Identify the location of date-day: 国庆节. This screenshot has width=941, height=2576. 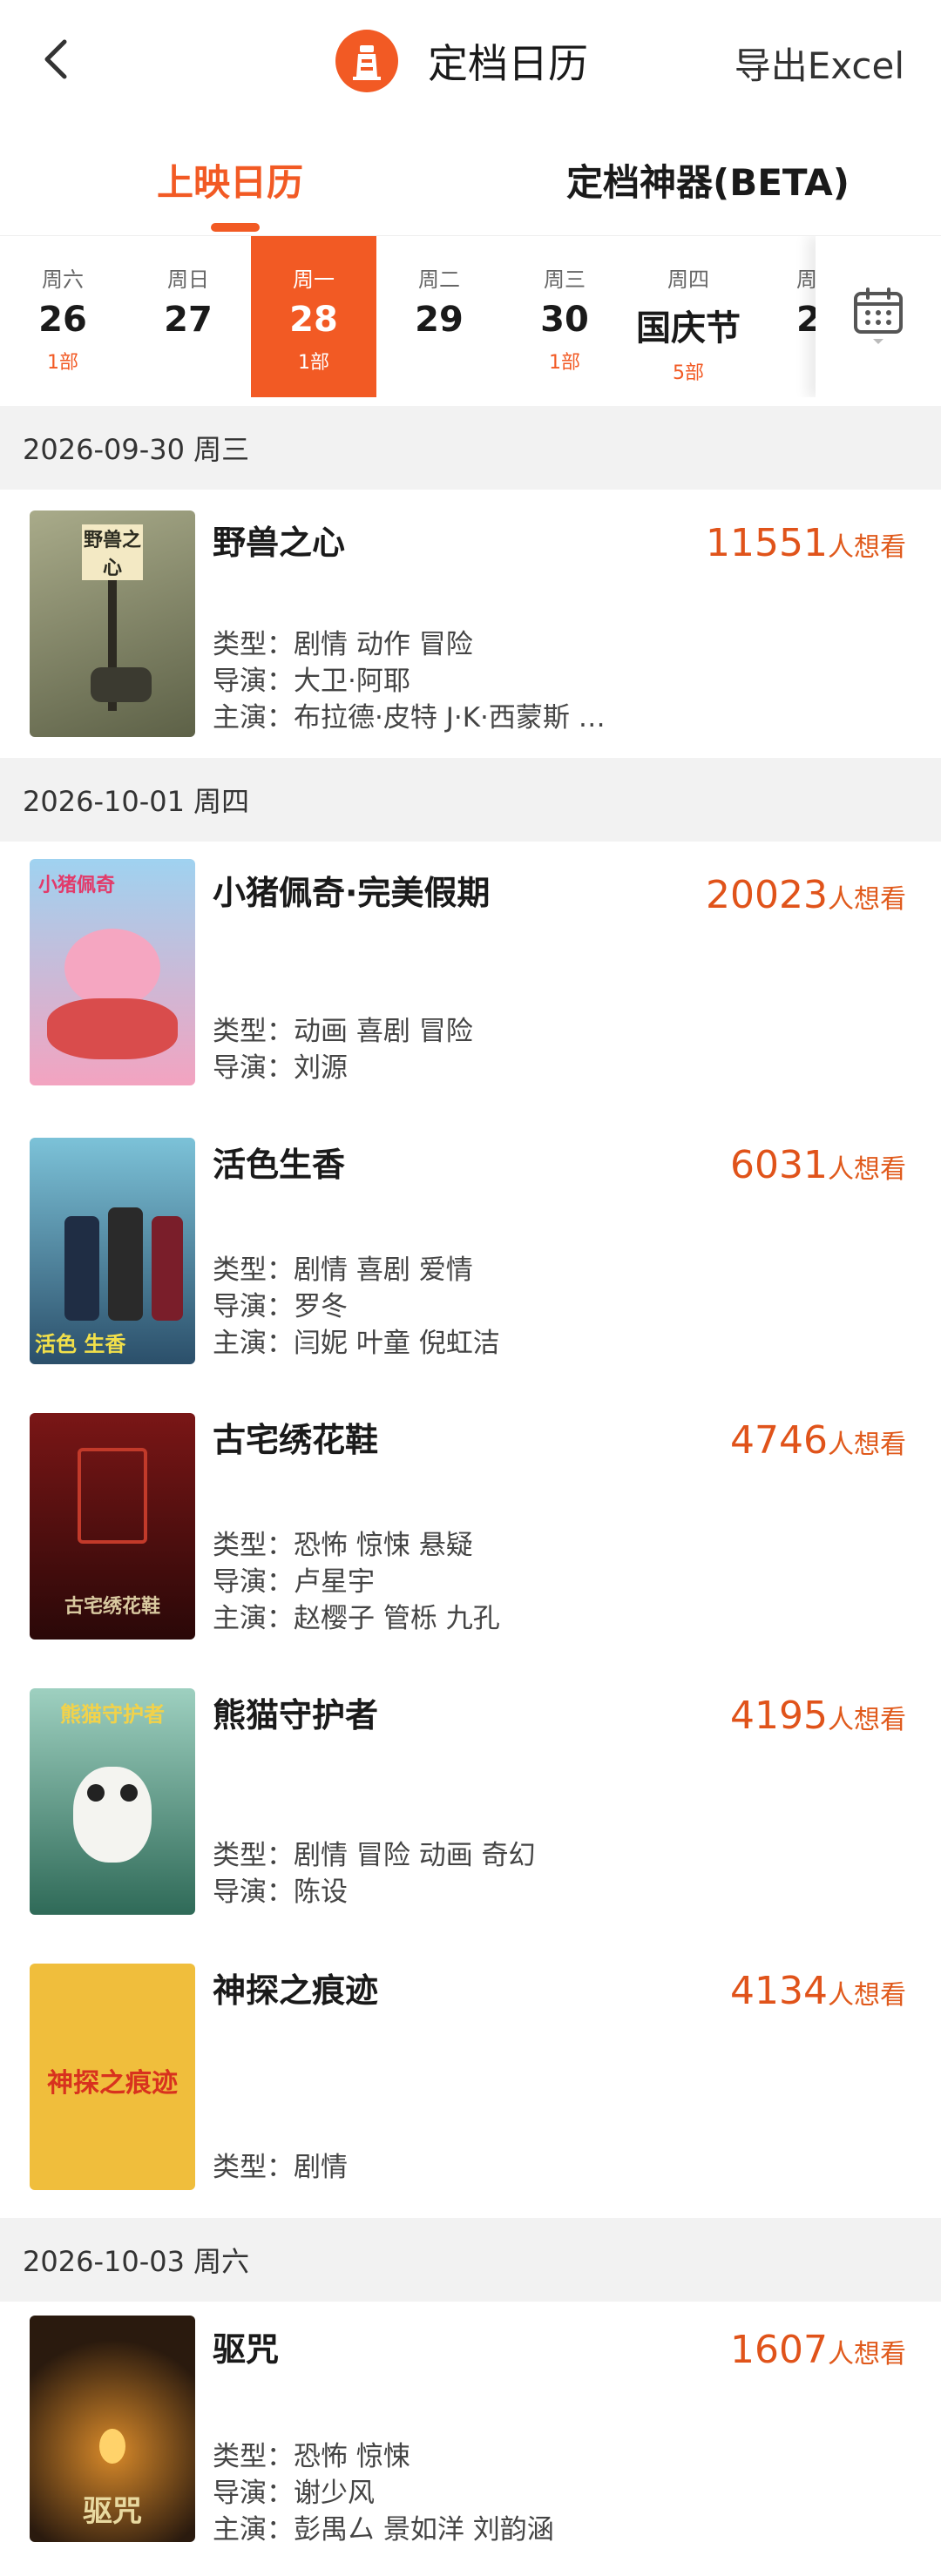
(688, 328).